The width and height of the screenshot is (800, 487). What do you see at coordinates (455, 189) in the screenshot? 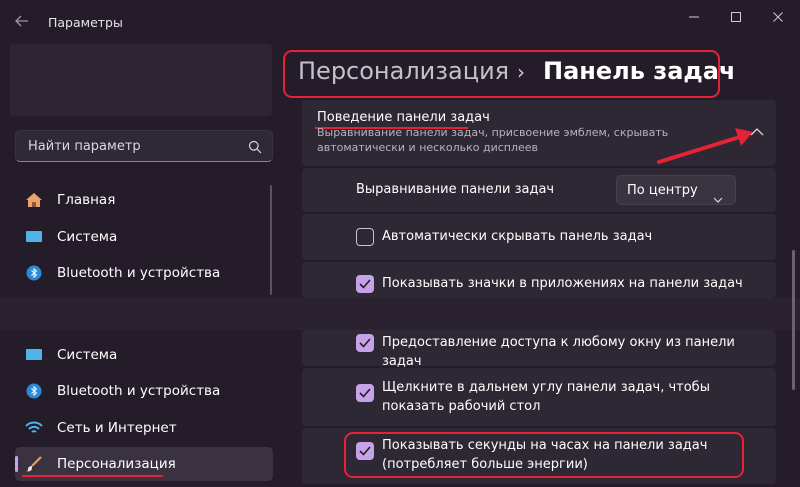
I see `alignment-label: Выравнивание панели задач` at bounding box center [455, 189].